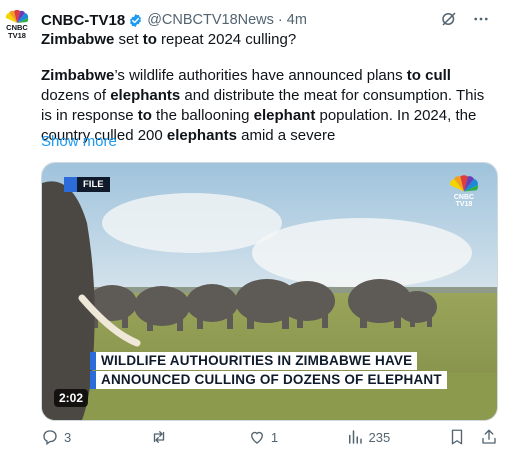 The image size is (512, 451). What do you see at coordinates (274, 437) in the screenshot?
I see `like-count: 1` at bounding box center [274, 437].